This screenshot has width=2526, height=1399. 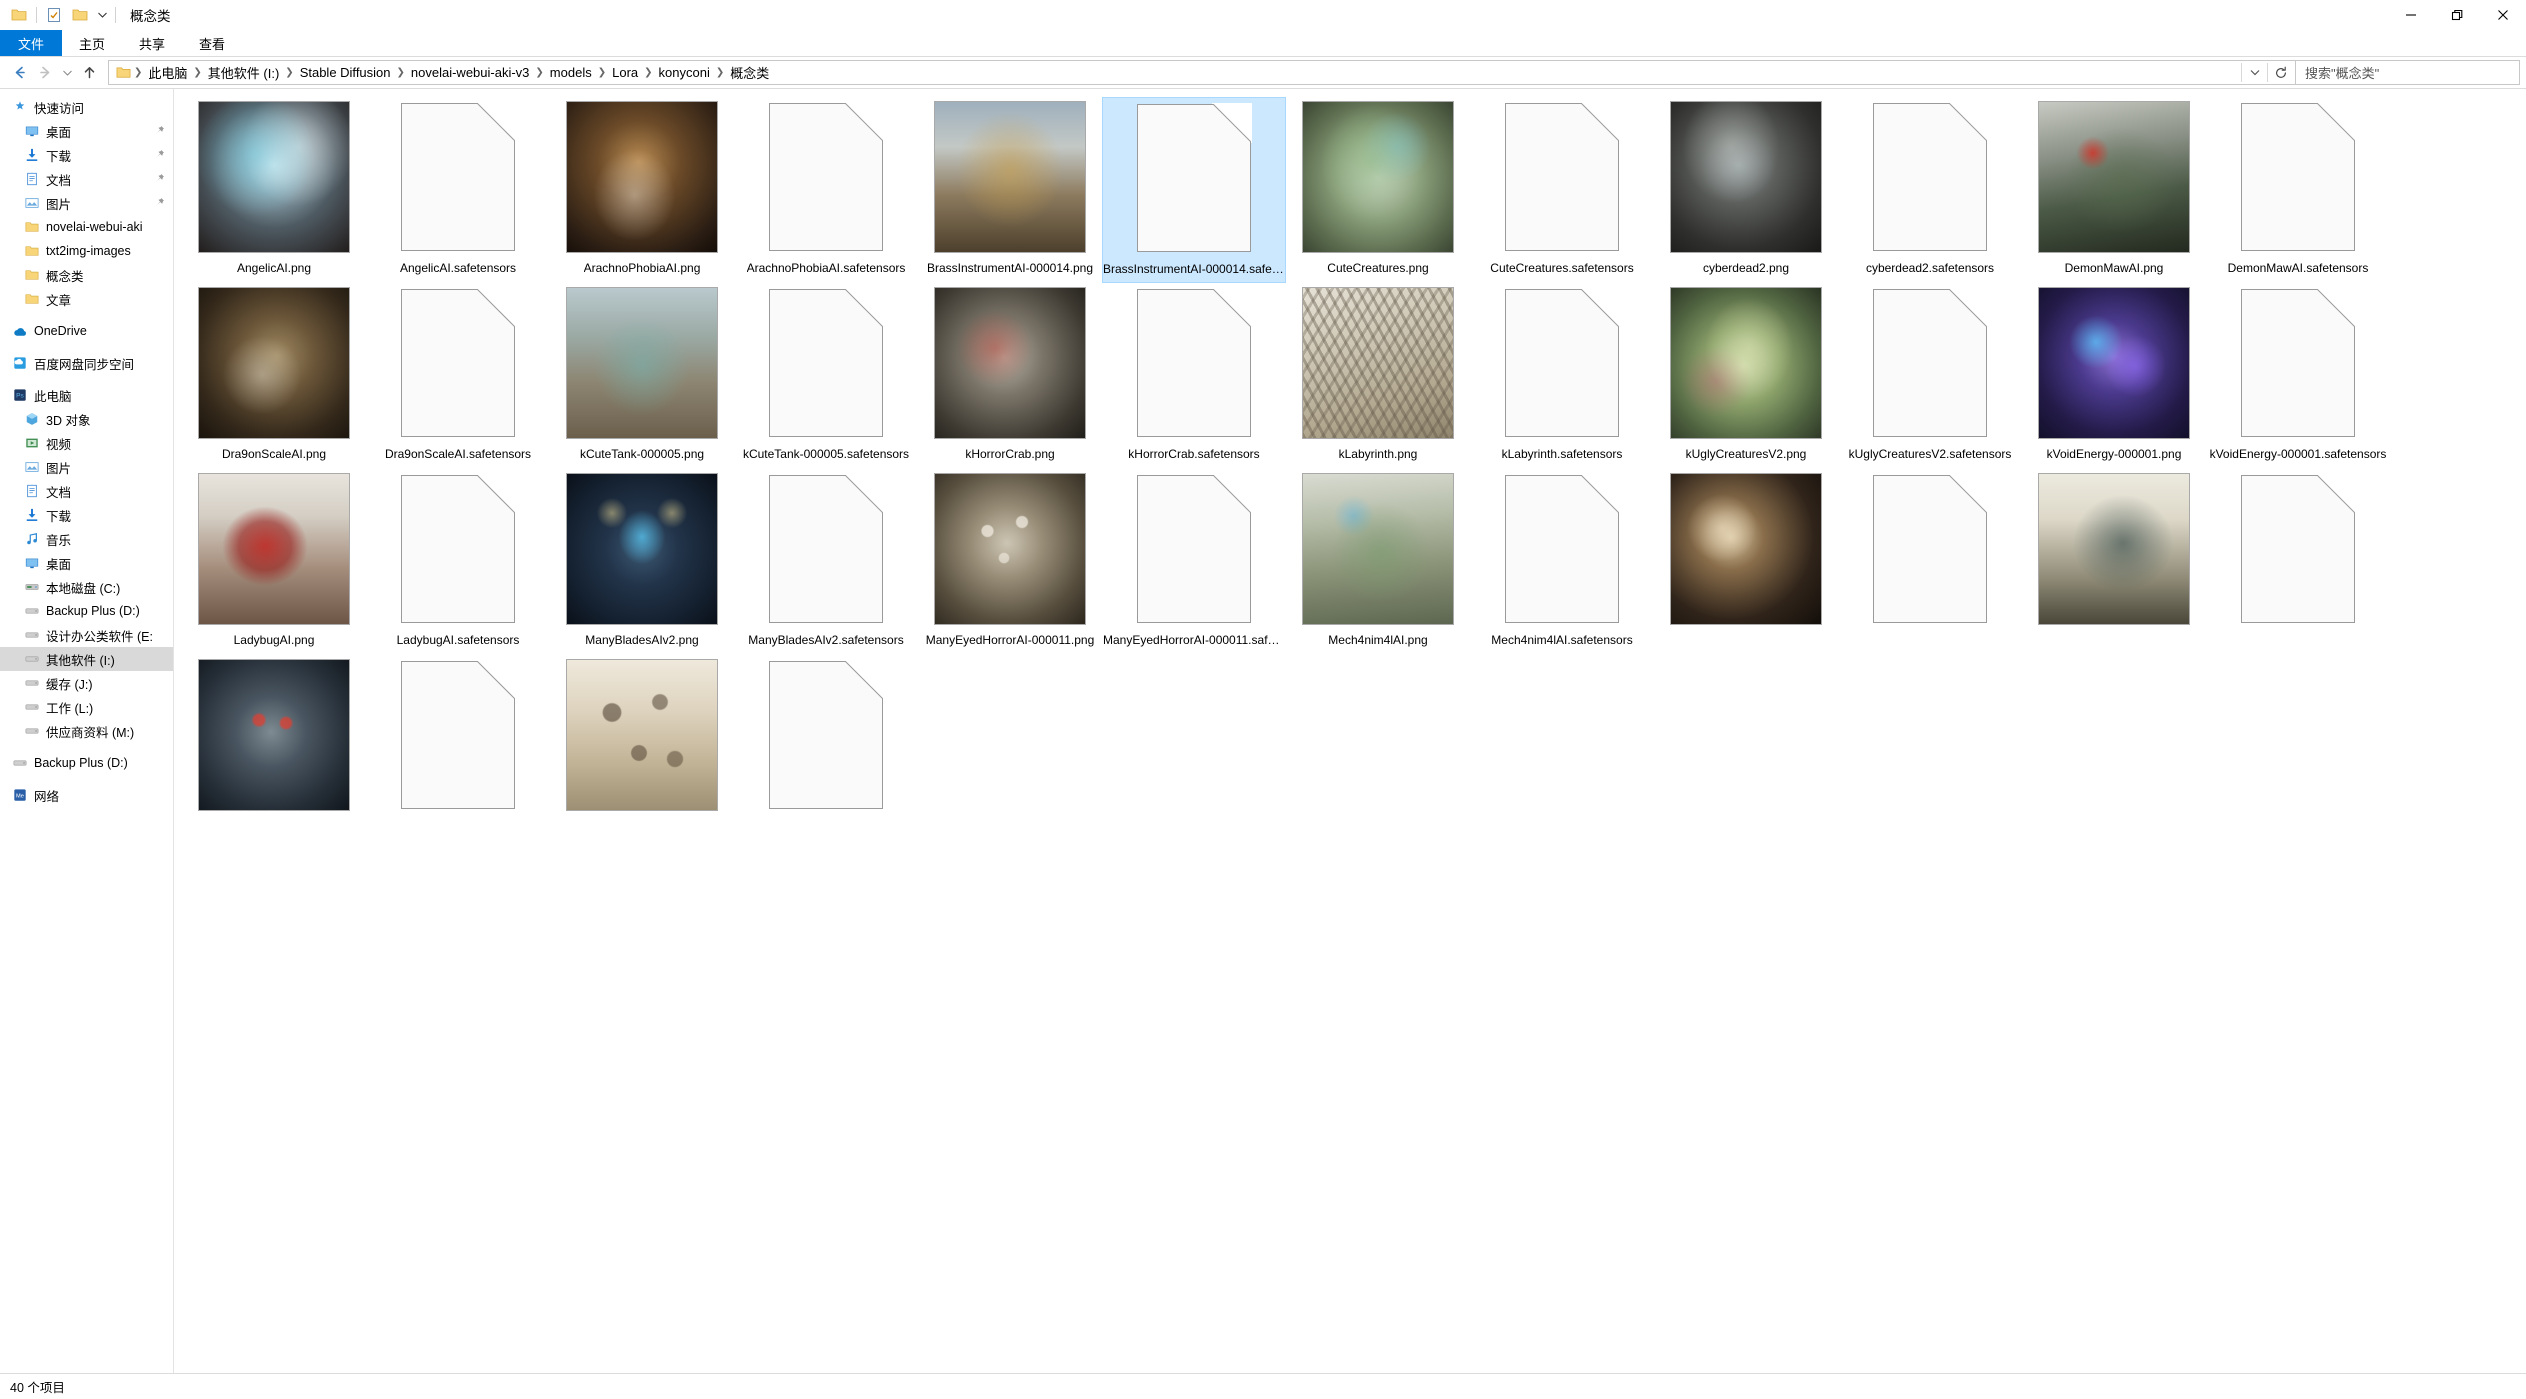 What do you see at coordinates (167, 72) in the screenshot?
I see `breadcrumb-item-0: 此电脑` at bounding box center [167, 72].